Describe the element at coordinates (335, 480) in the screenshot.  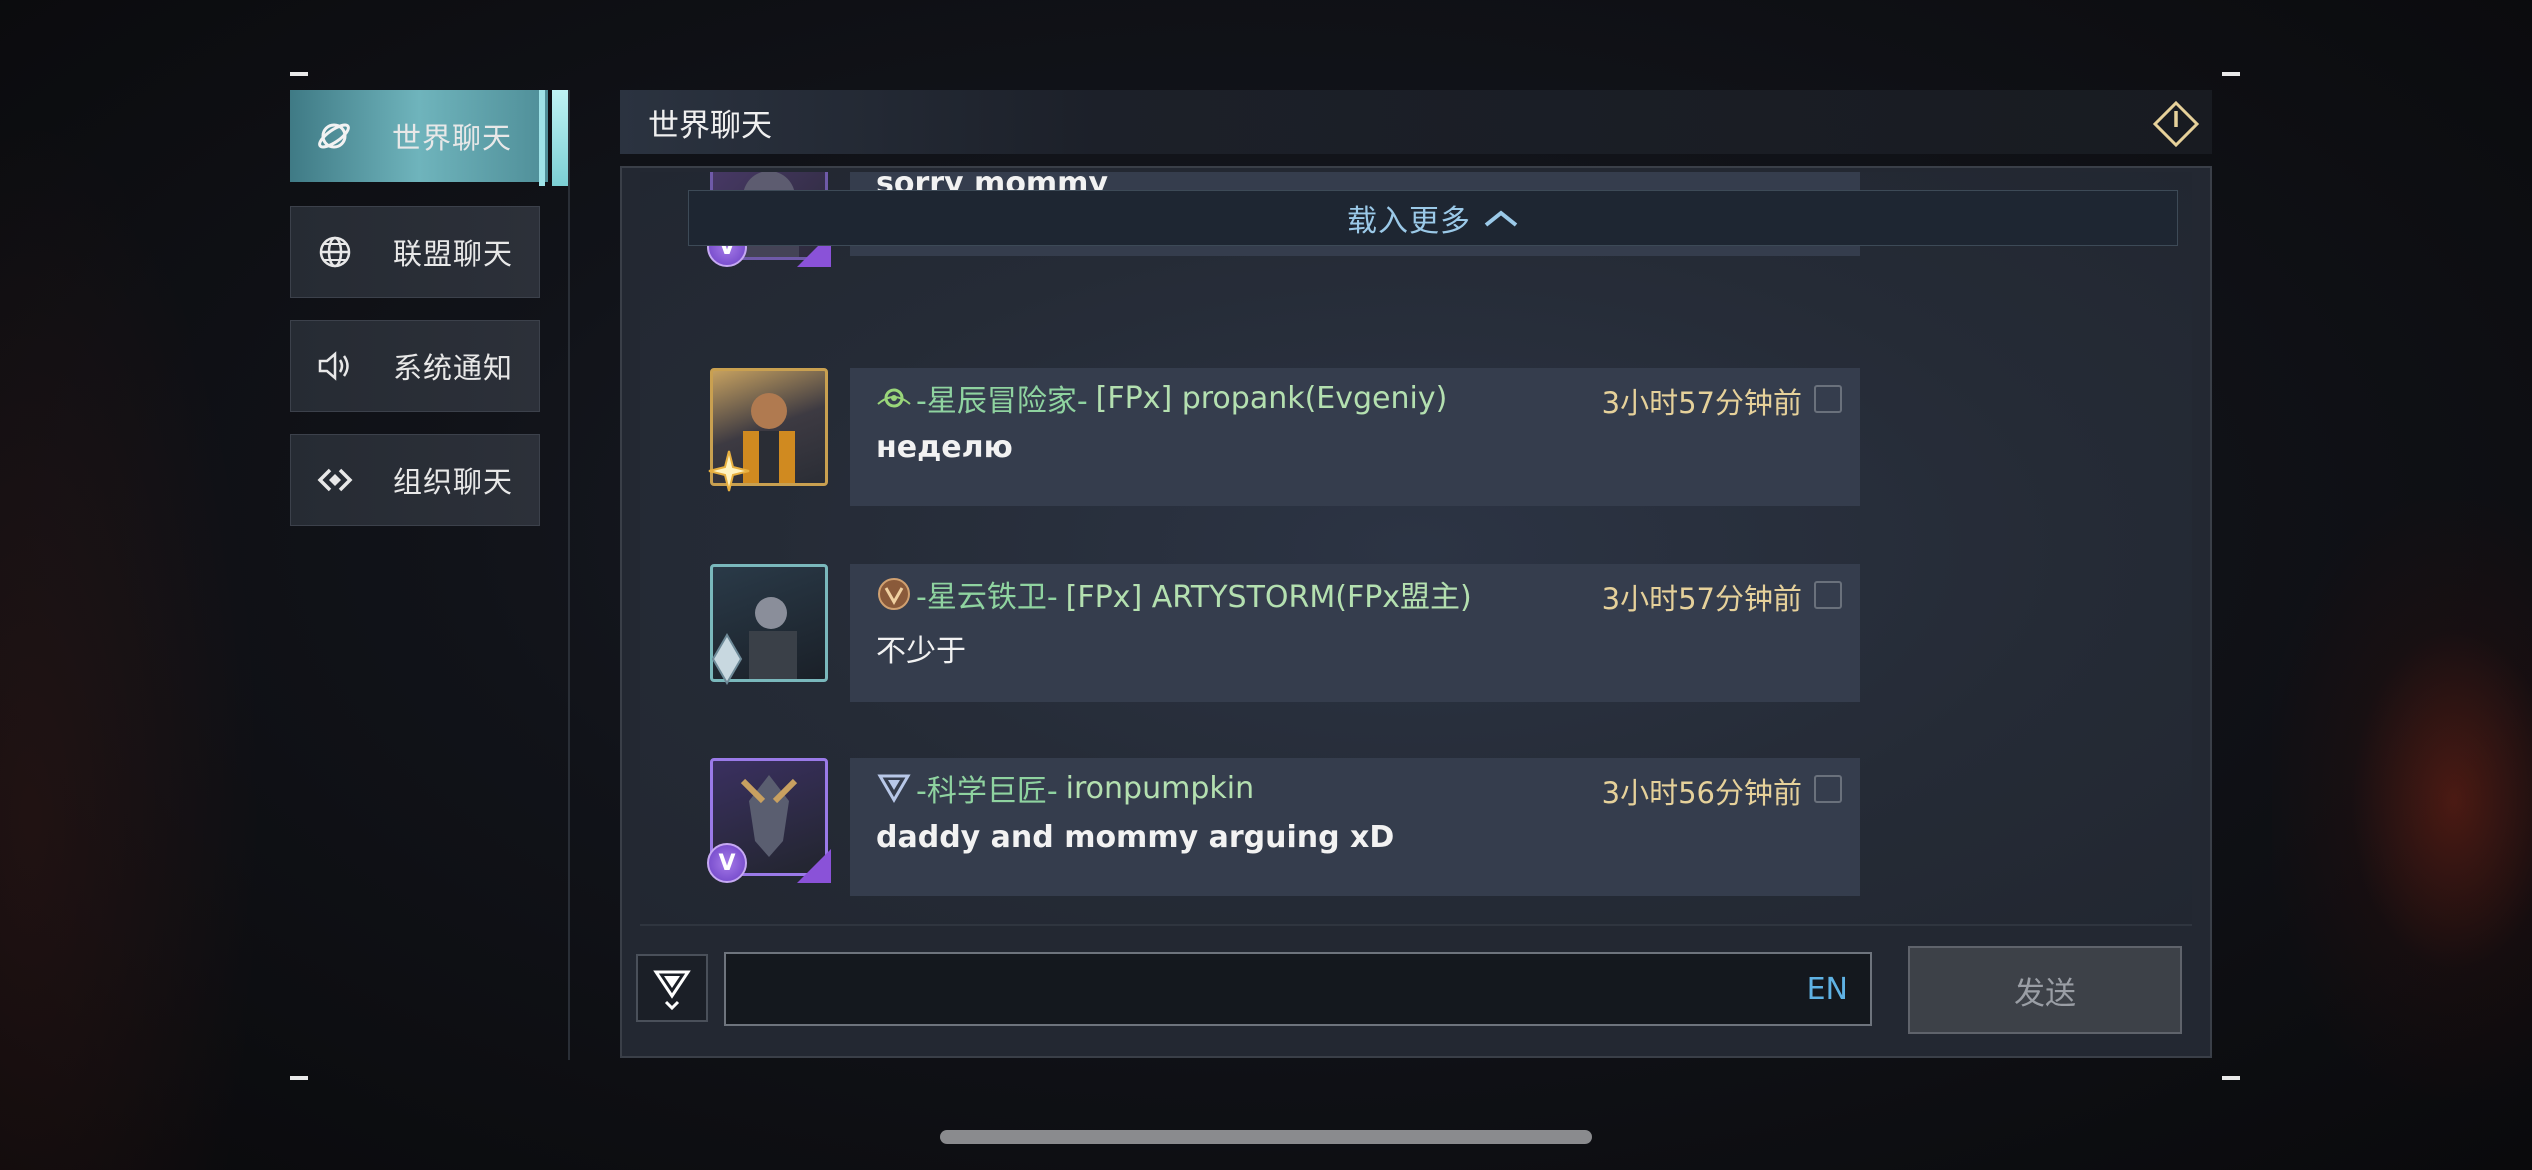
I see `link-icon` at that location.